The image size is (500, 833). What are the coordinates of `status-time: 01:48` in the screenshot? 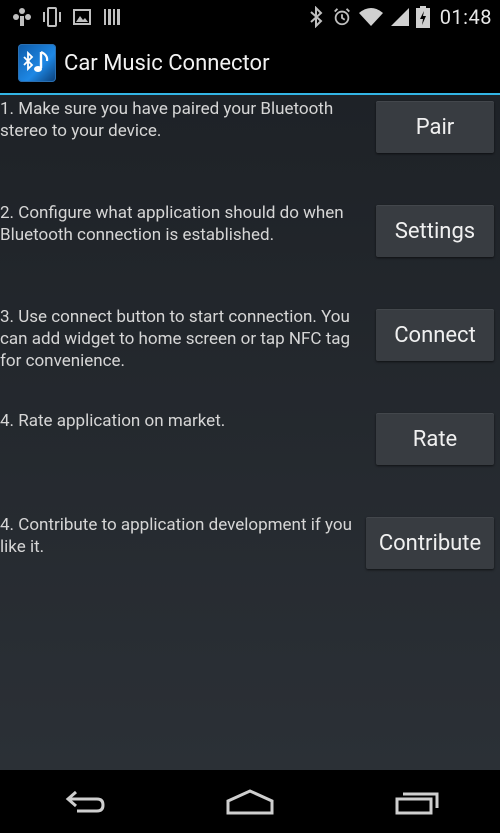 It's located at (465, 16).